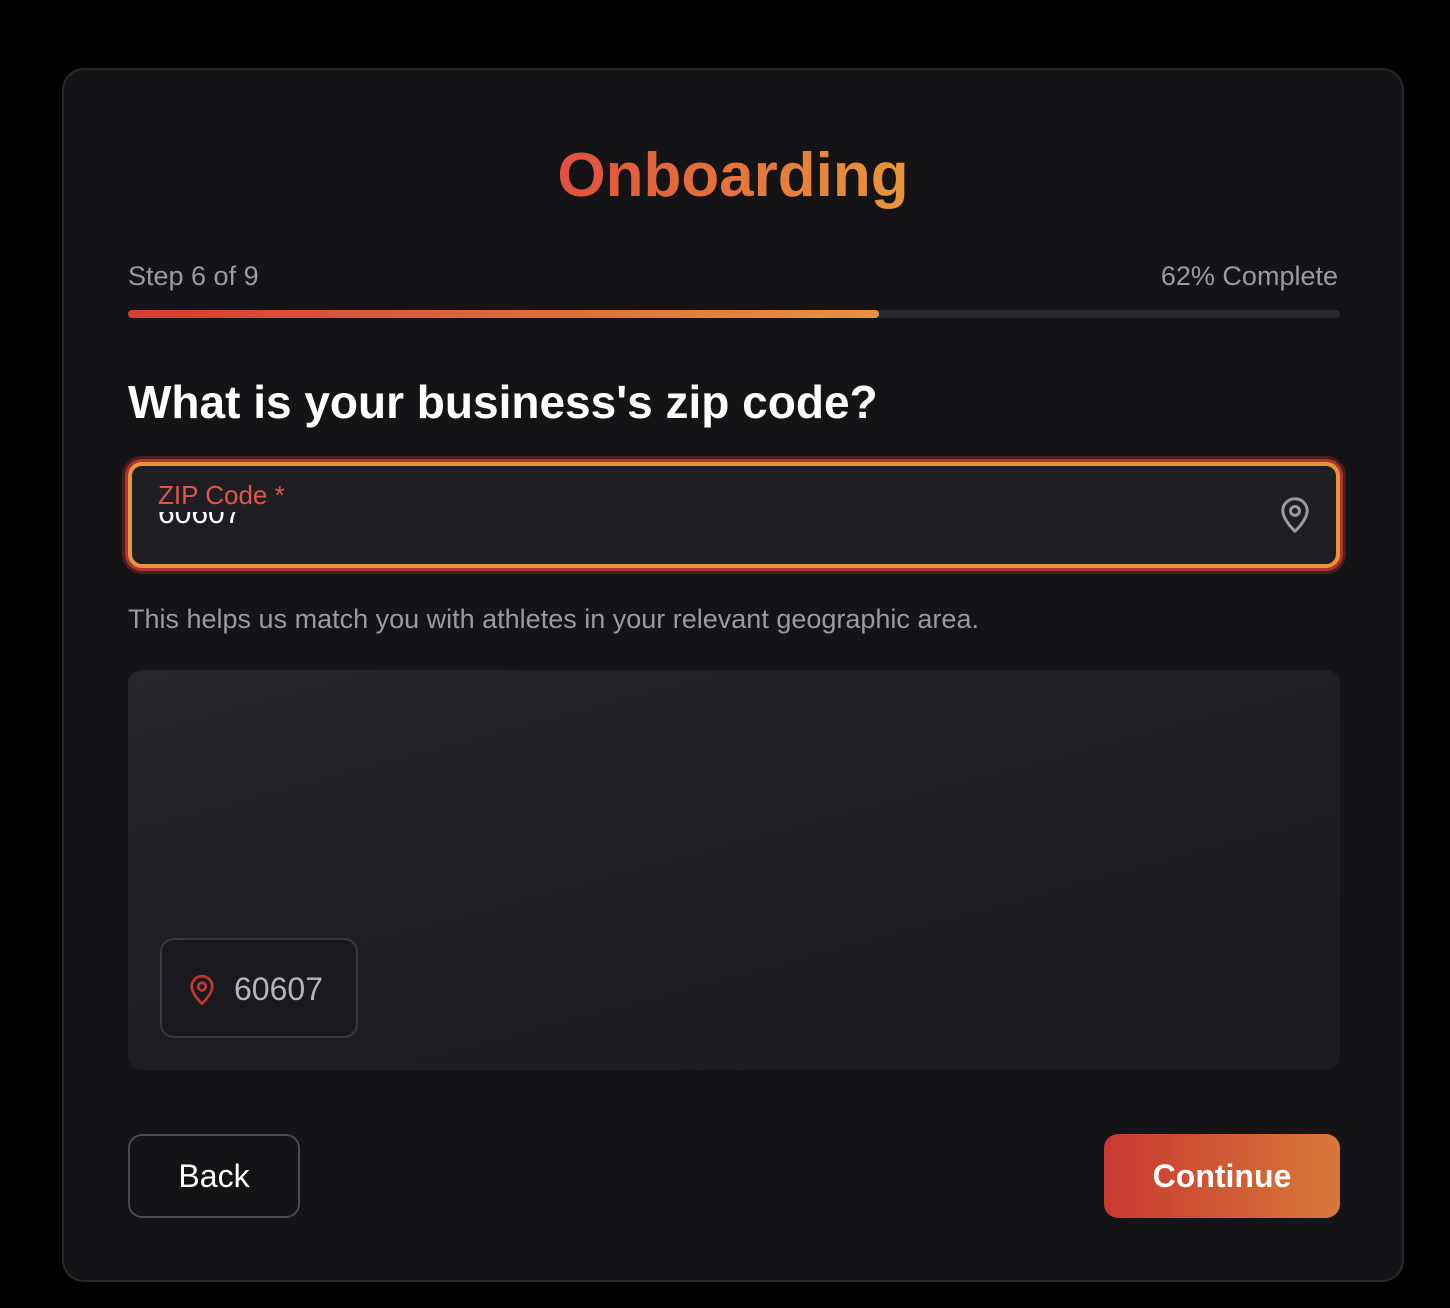 The height and width of the screenshot is (1308, 1450). I want to click on page-title: Onboarding, so click(733, 176).